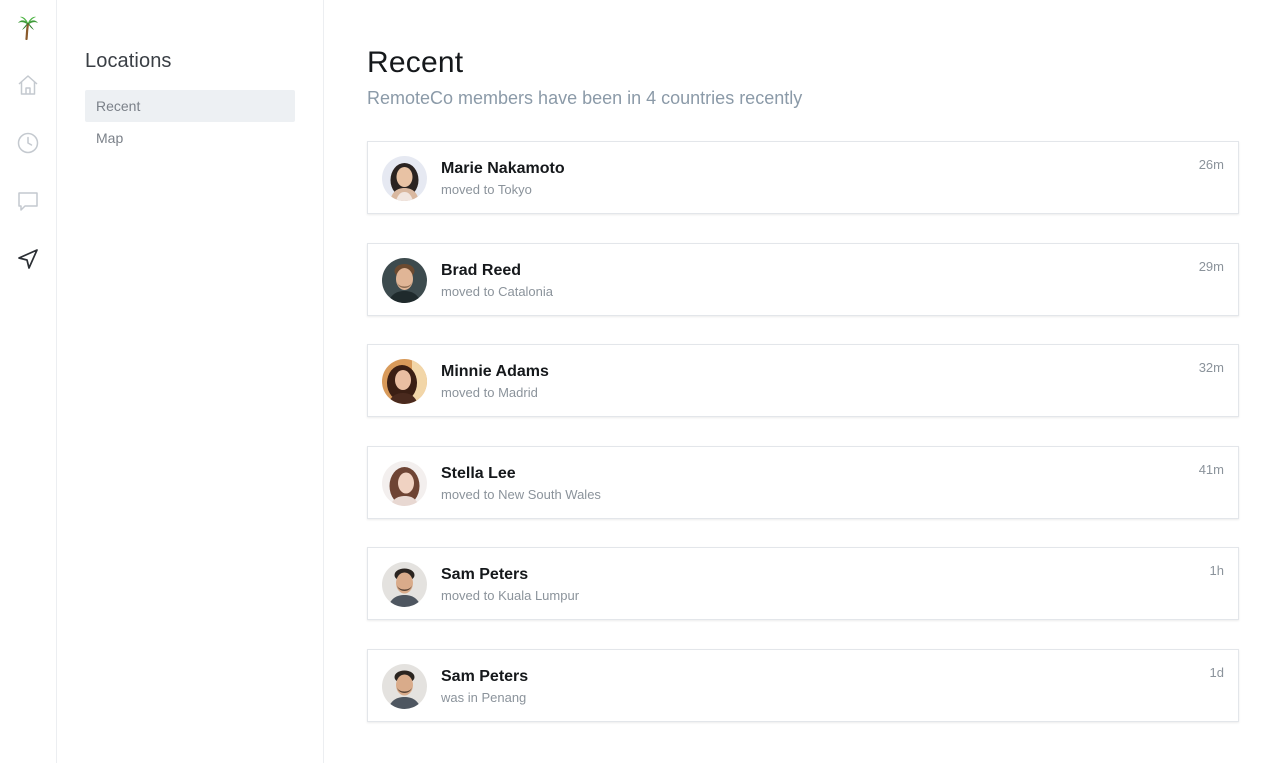 This screenshot has width=1280, height=763. What do you see at coordinates (190, 106) in the screenshot?
I see `sidebar-item-recent: Recent` at bounding box center [190, 106].